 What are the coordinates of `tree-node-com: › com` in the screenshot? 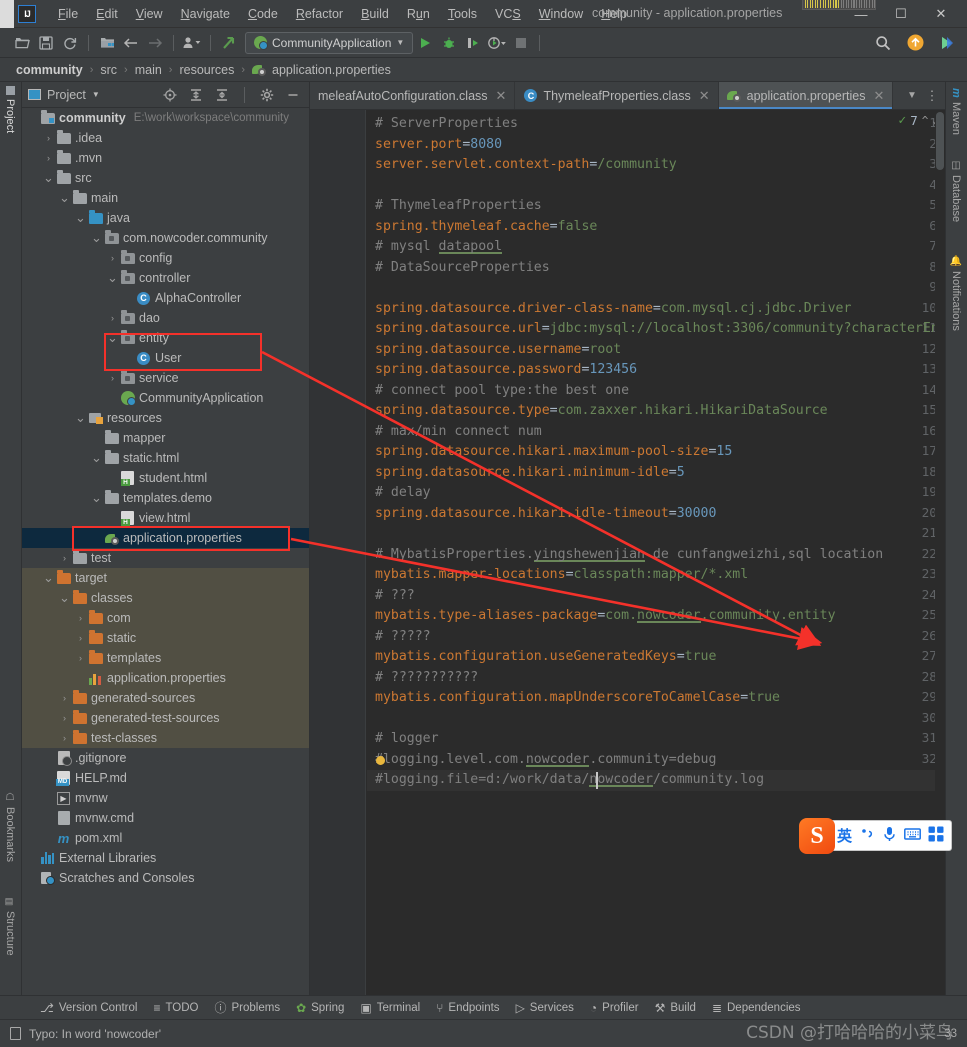 It's located at (165, 618).